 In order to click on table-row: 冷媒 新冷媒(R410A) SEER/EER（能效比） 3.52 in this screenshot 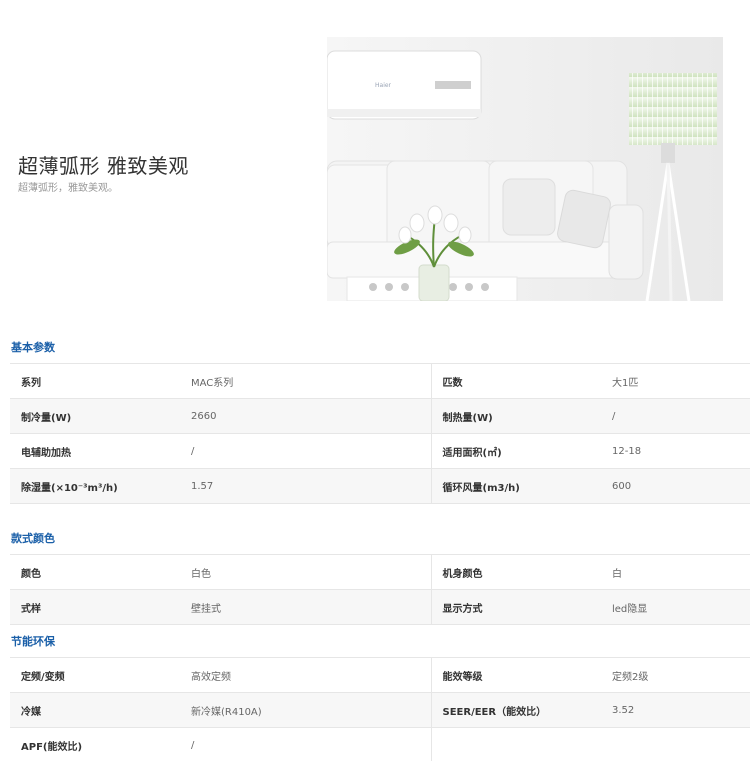, I will do `click(380, 710)`.